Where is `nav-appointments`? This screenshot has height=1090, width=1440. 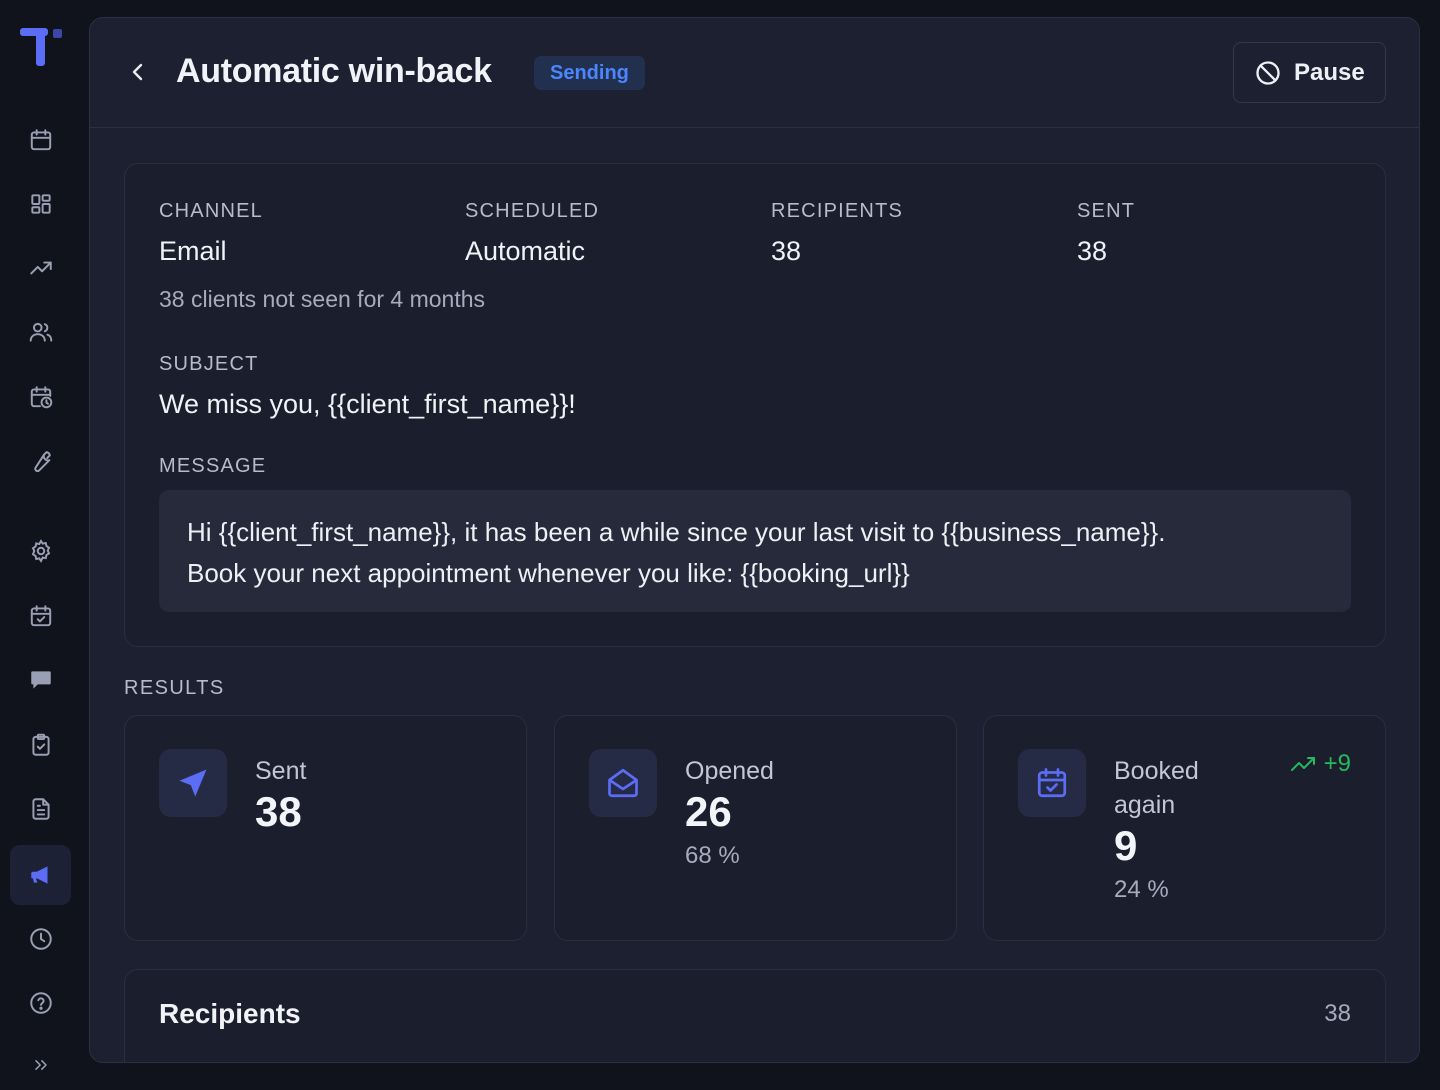
nav-appointments is located at coordinates (40, 616).